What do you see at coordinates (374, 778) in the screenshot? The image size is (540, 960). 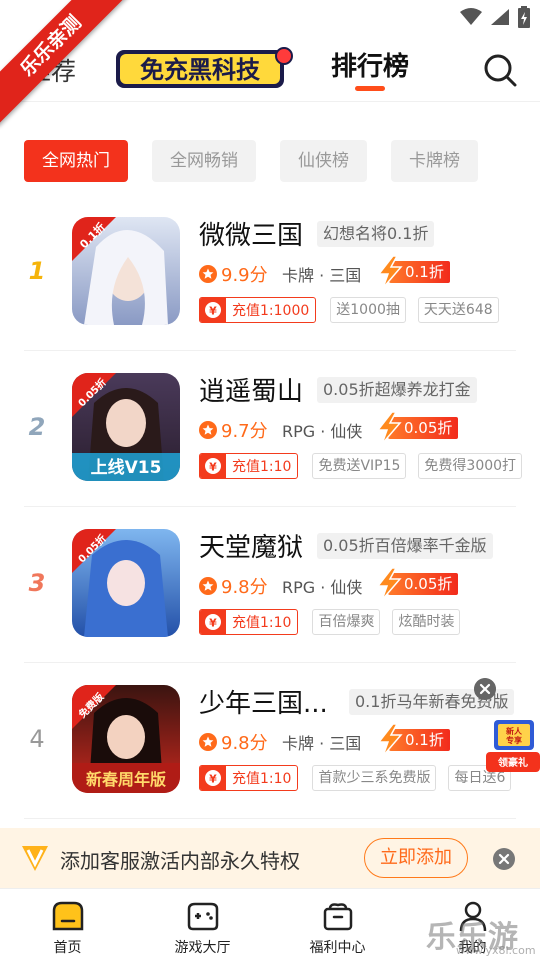 I see `feature-tag: 首款少三系免费版` at bounding box center [374, 778].